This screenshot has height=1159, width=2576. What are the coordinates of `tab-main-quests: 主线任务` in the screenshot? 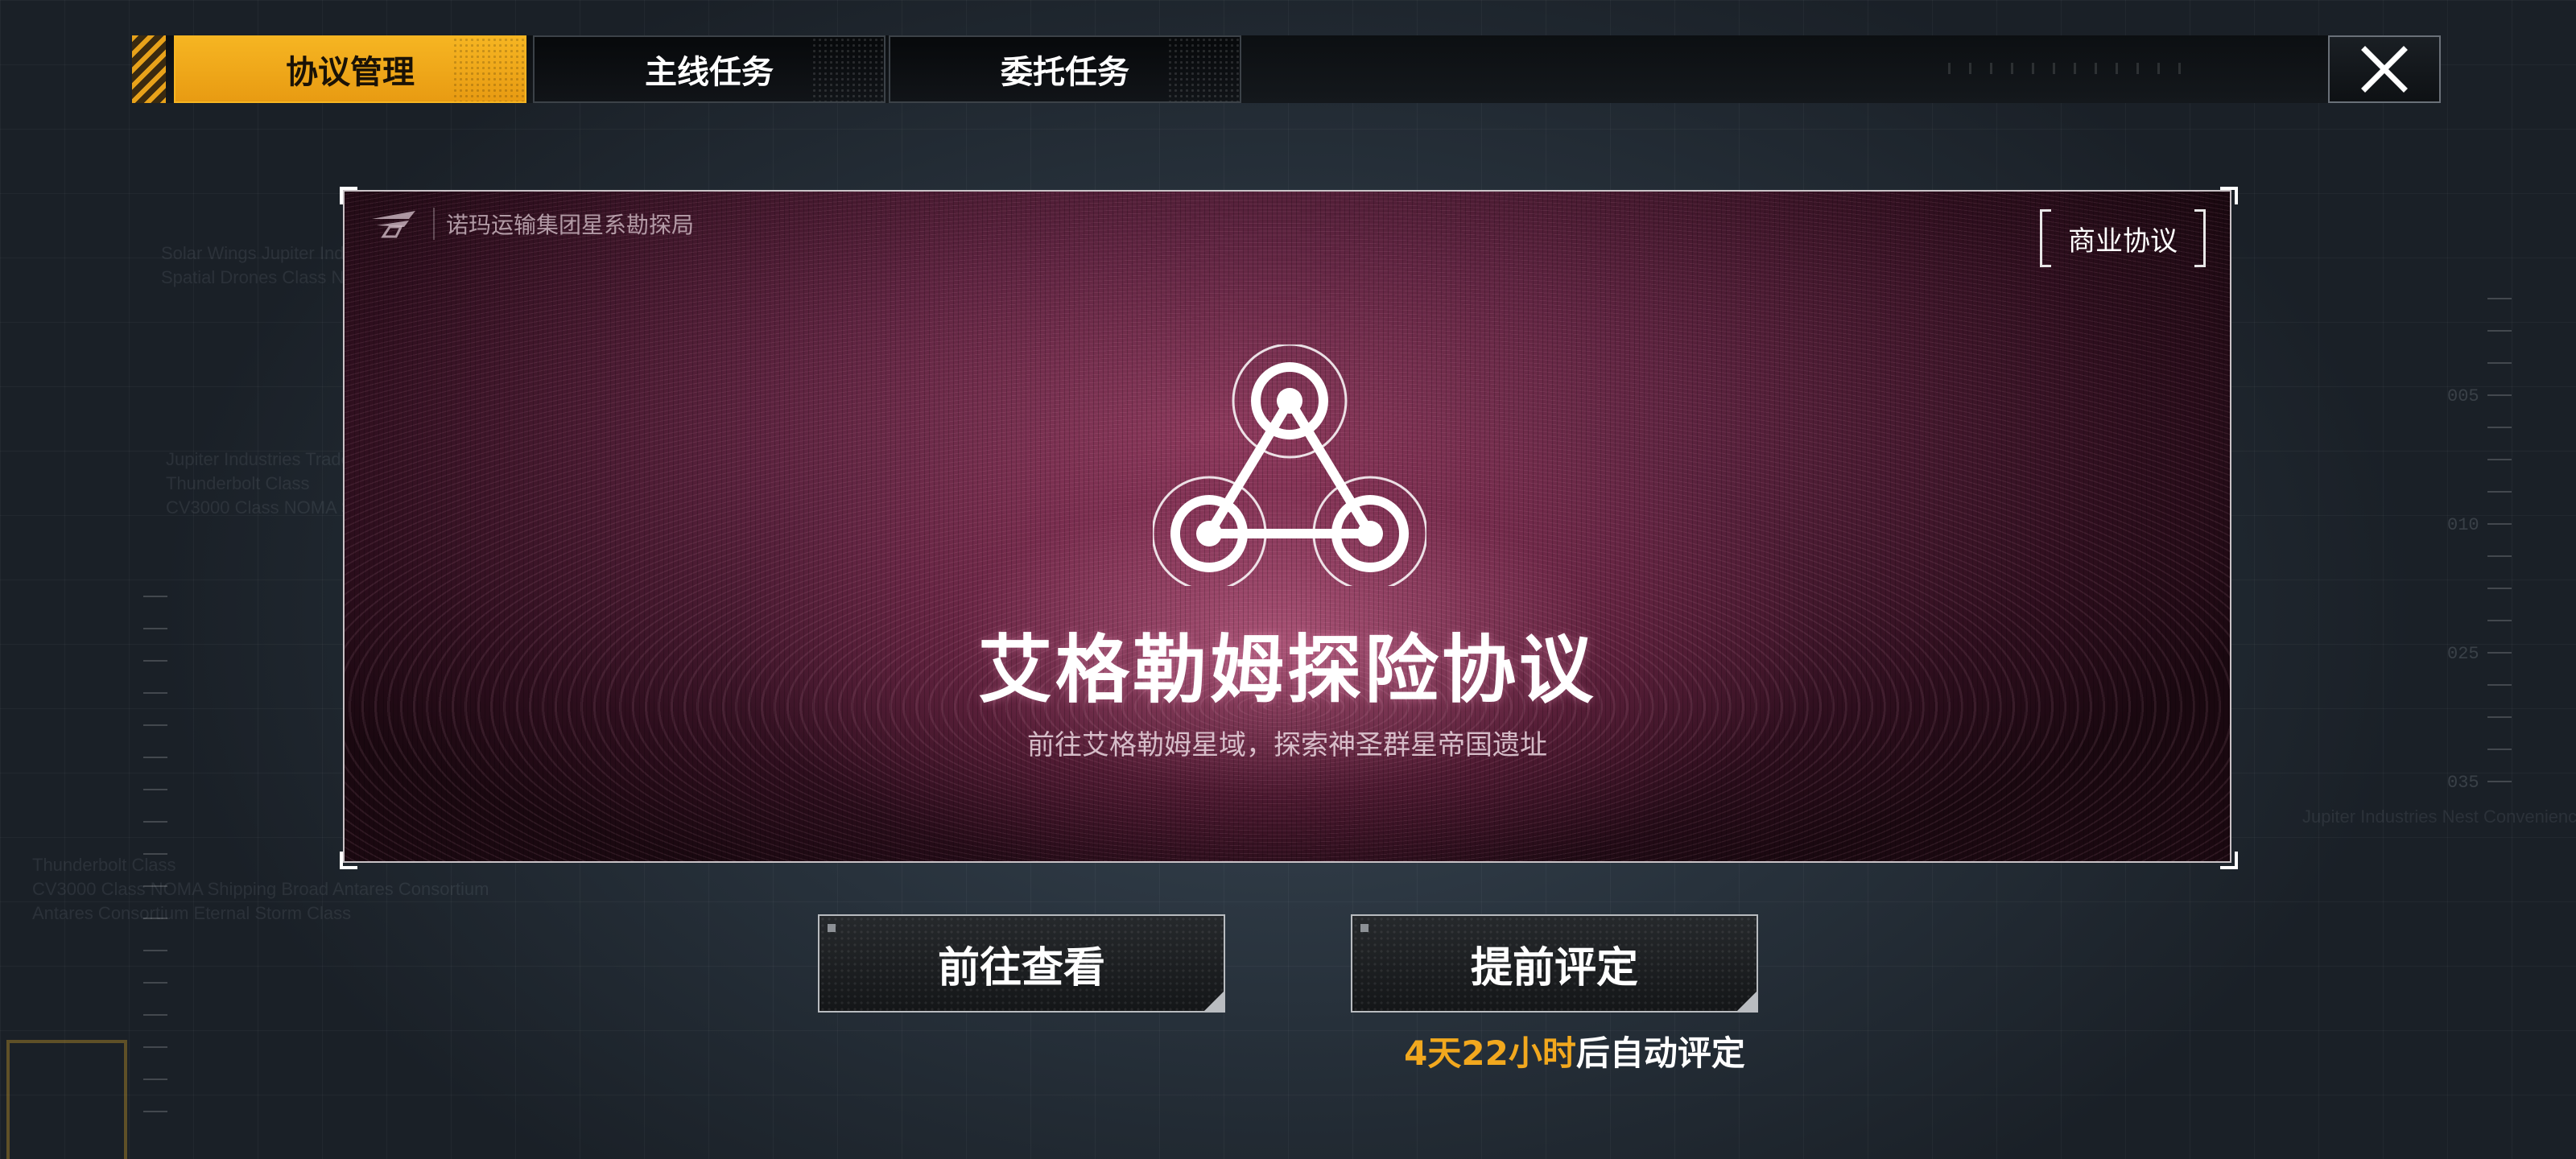 It's located at (709, 69).